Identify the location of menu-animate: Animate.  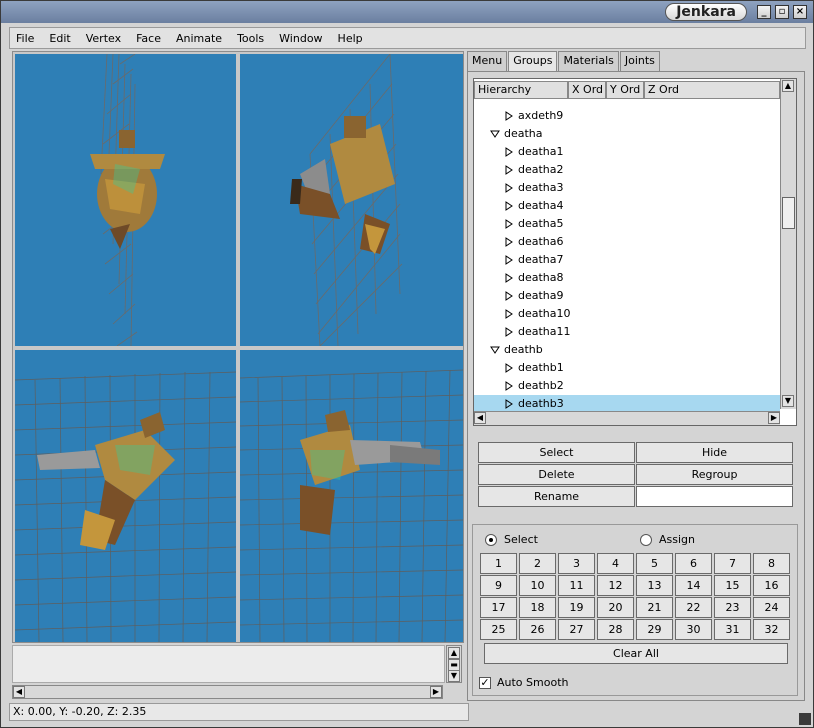
(199, 38).